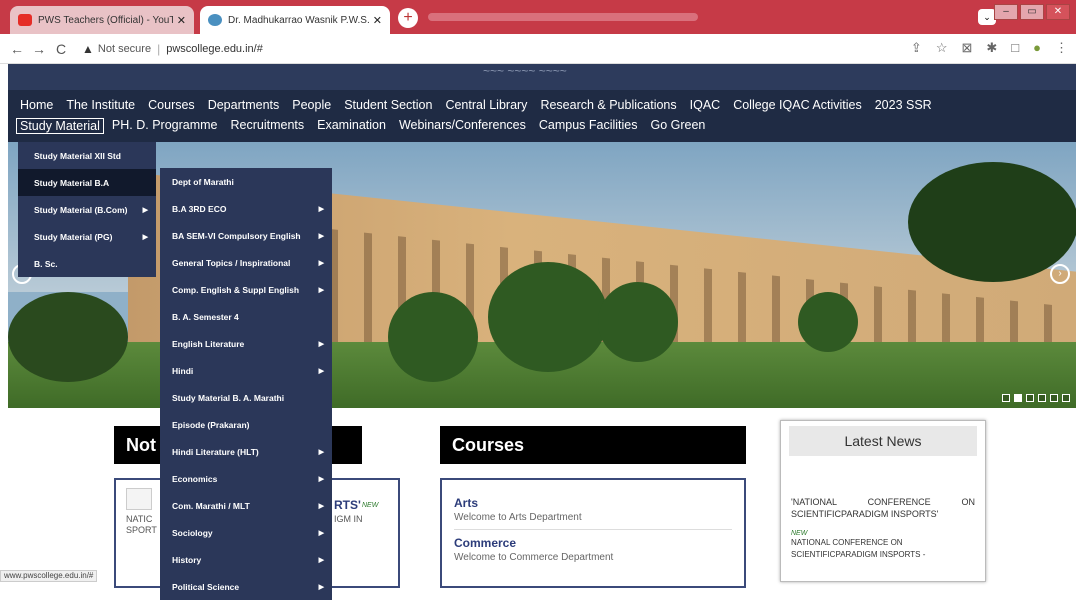  I want to click on nav-library: Central Library, so click(486, 105).